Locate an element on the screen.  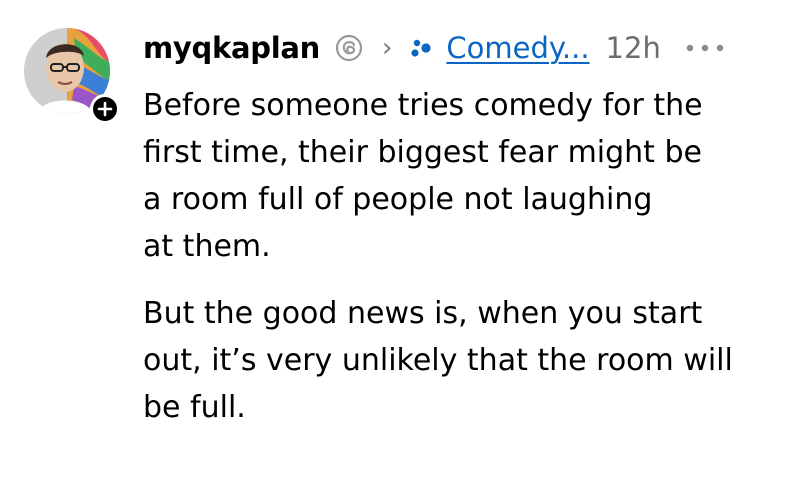
more-horizontal-icon is located at coordinates (705, 48).